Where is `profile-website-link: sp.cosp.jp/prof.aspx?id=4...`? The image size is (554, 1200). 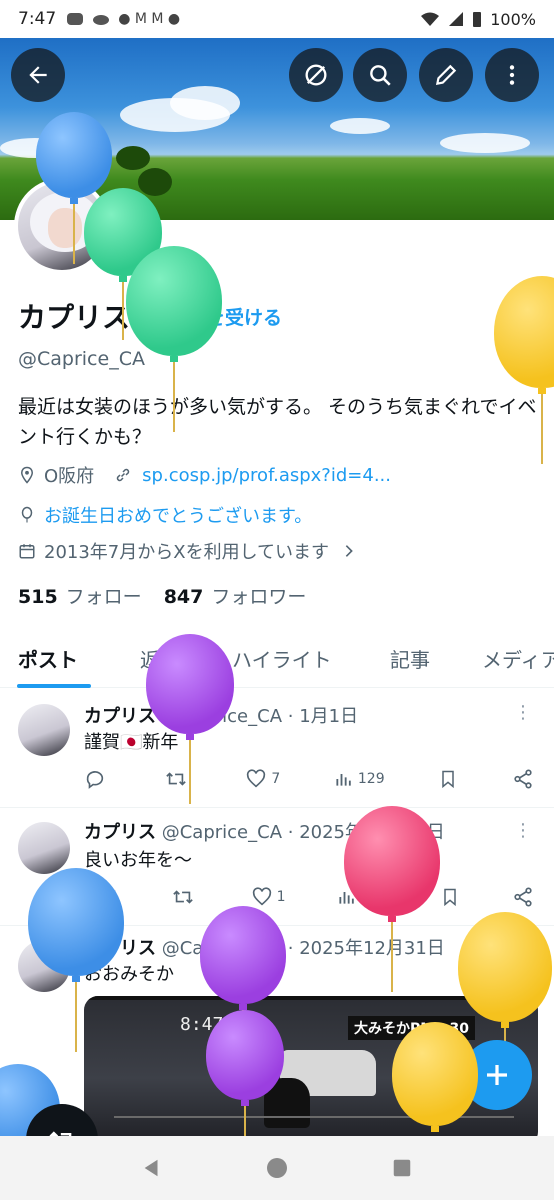 profile-website-link: sp.cosp.jp/prof.aspx?id=4... is located at coordinates (266, 475).